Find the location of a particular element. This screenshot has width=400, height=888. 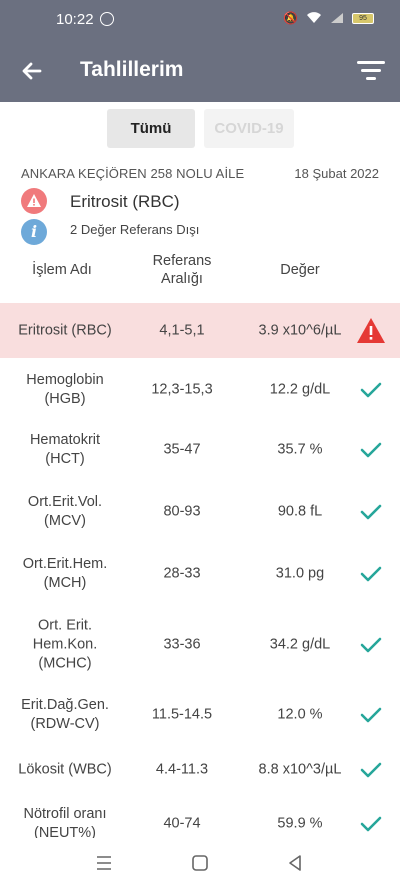

test-value: 59.9 % is located at coordinates (300, 823).